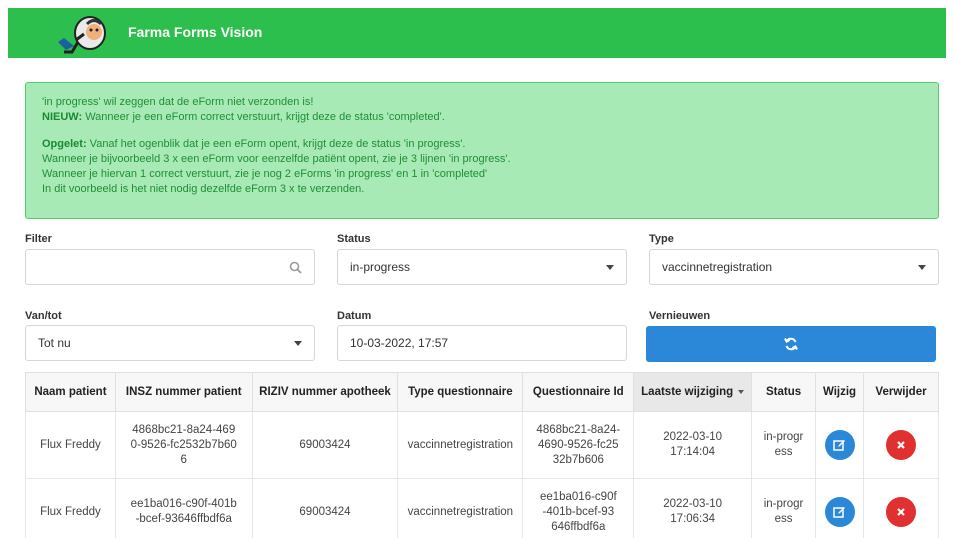 The image size is (954, 538). Describe the element at coordinates (183, 392) in the screenshot. I see `col-header-insz: INSZ nummer patient` at that location.